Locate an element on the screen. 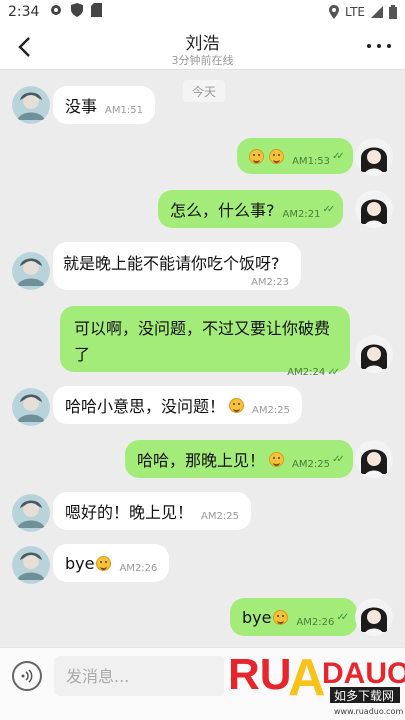  settings-gear-icon is located at coordinates (56, 12).